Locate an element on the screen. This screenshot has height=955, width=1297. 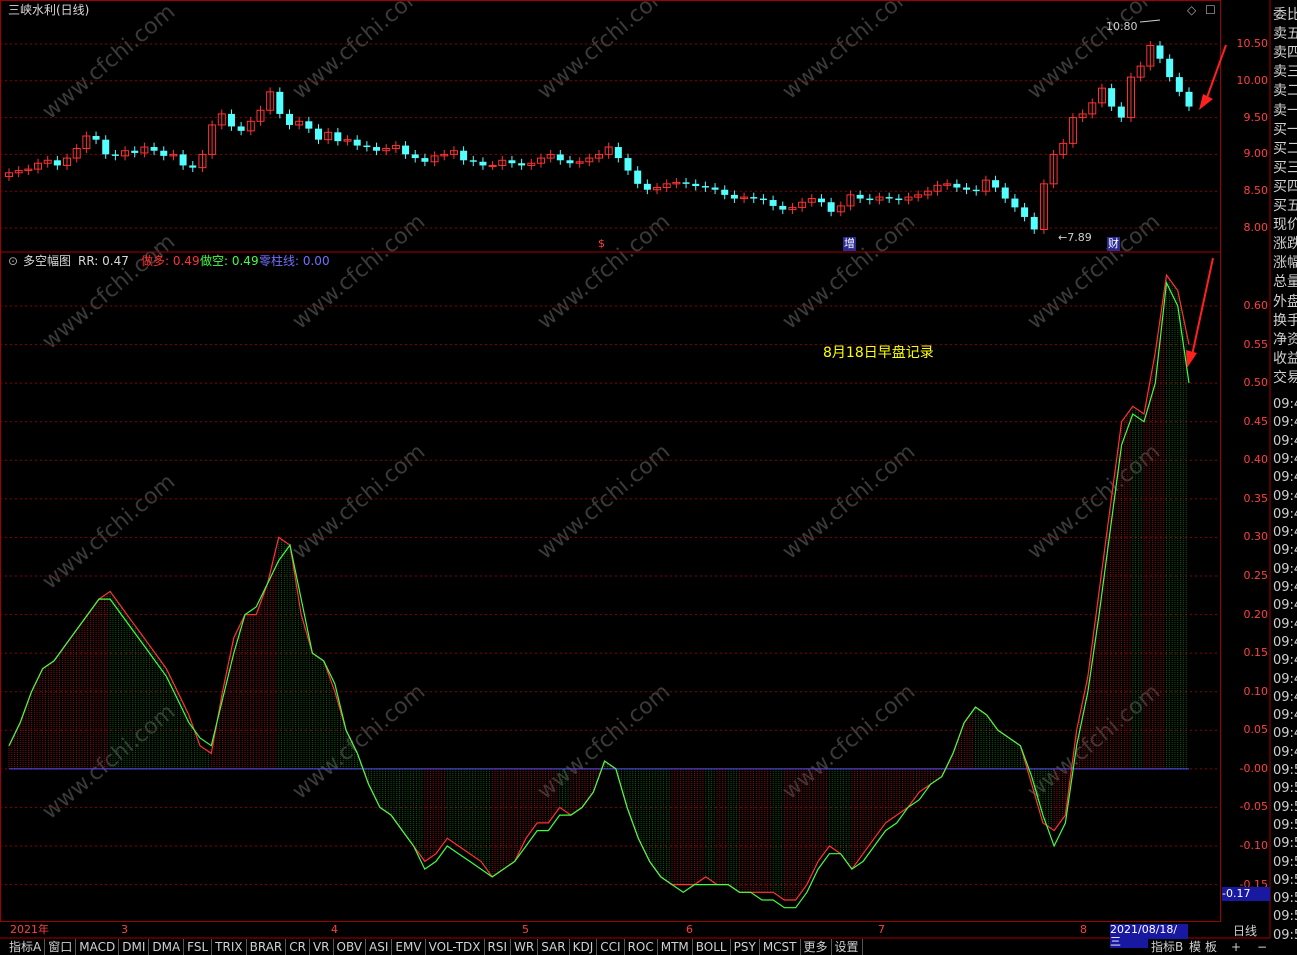
indicator-tick-label: -0.10 is located at coordinates (1253, 845).